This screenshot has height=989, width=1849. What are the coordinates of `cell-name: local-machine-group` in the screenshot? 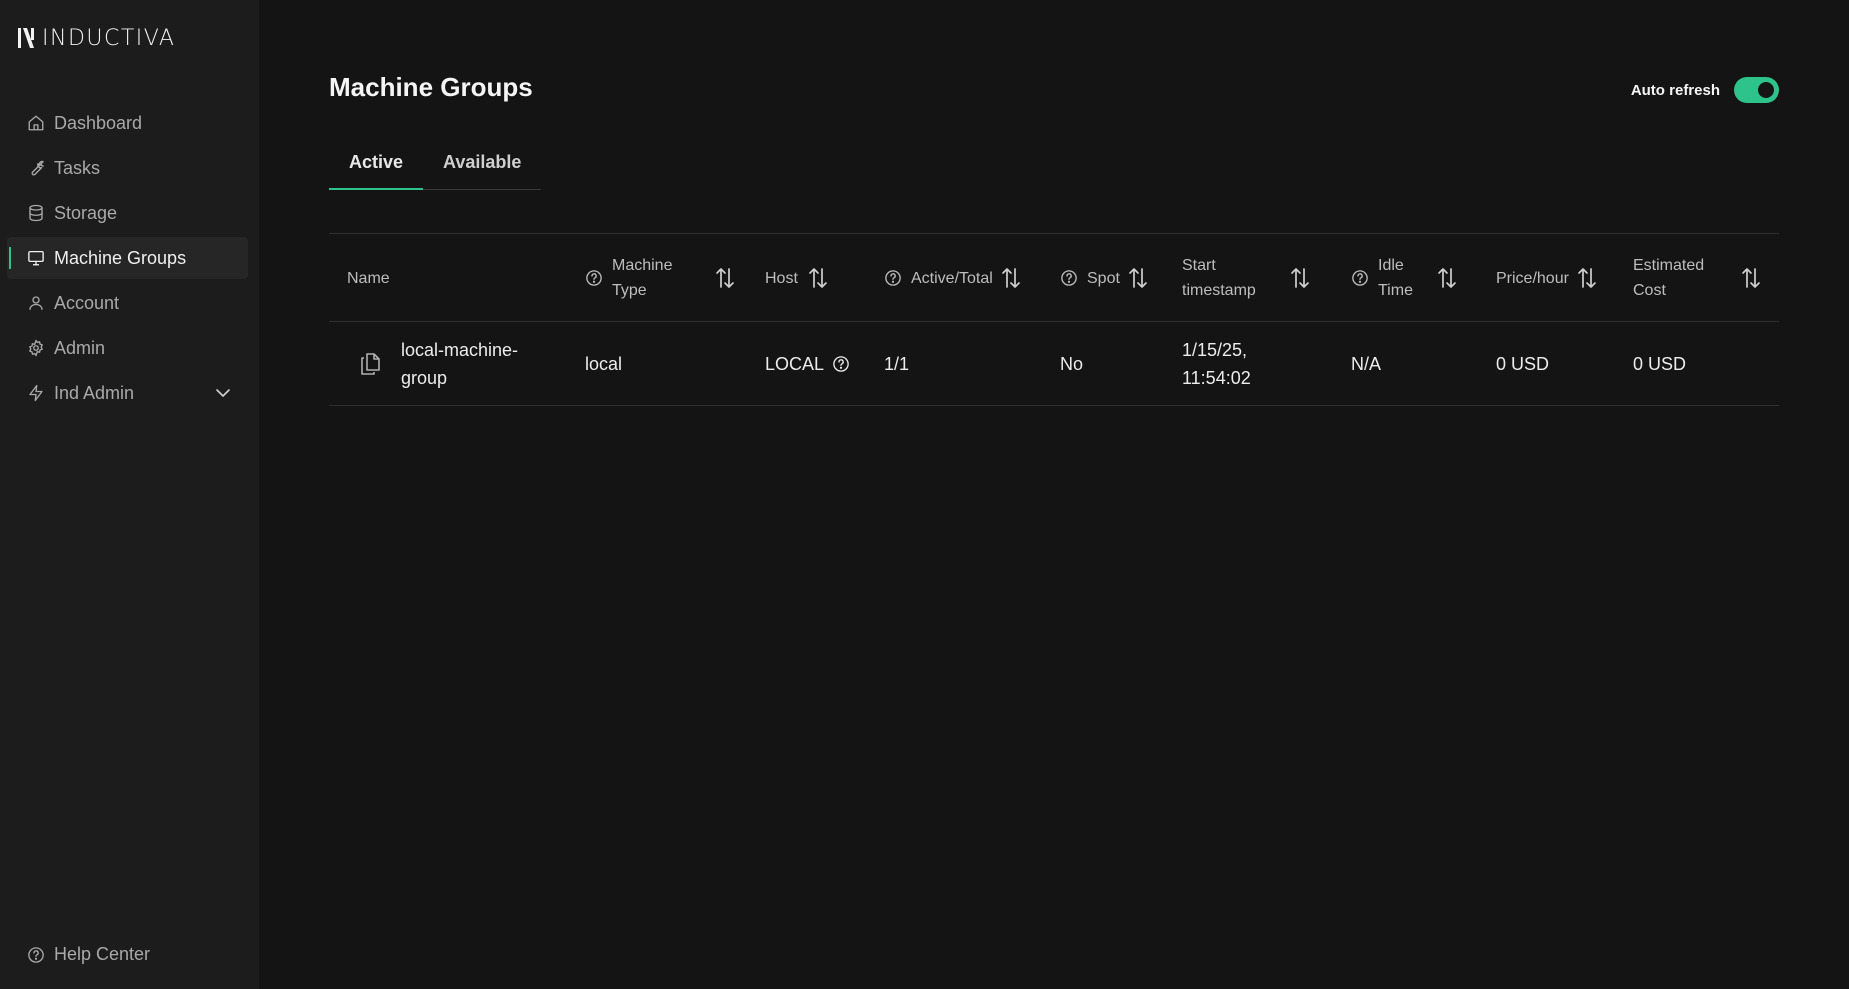 It's located at (450, 364).